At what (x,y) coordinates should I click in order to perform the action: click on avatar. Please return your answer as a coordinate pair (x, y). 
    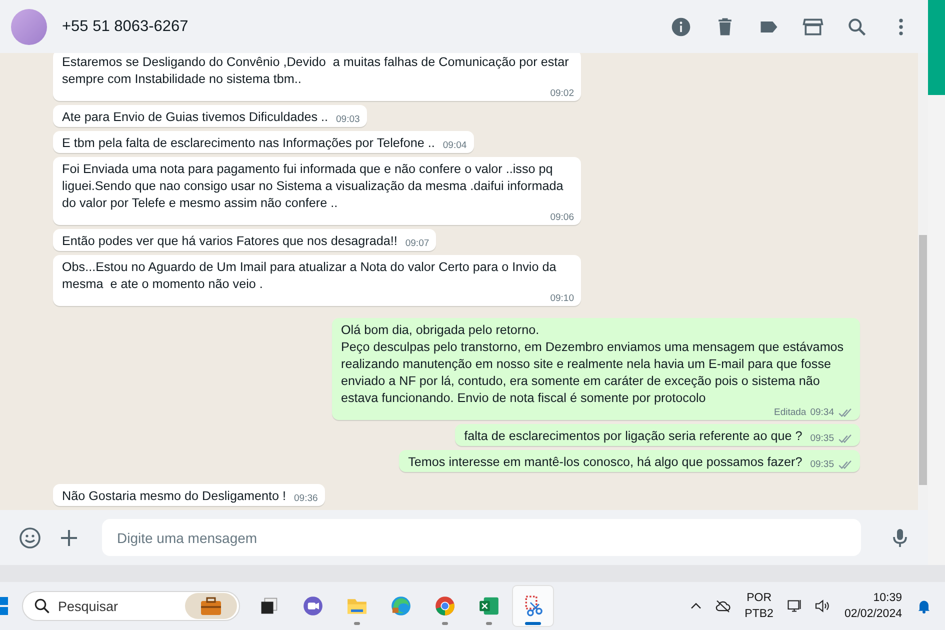
    Looking at the image, I should click on (29, 26).